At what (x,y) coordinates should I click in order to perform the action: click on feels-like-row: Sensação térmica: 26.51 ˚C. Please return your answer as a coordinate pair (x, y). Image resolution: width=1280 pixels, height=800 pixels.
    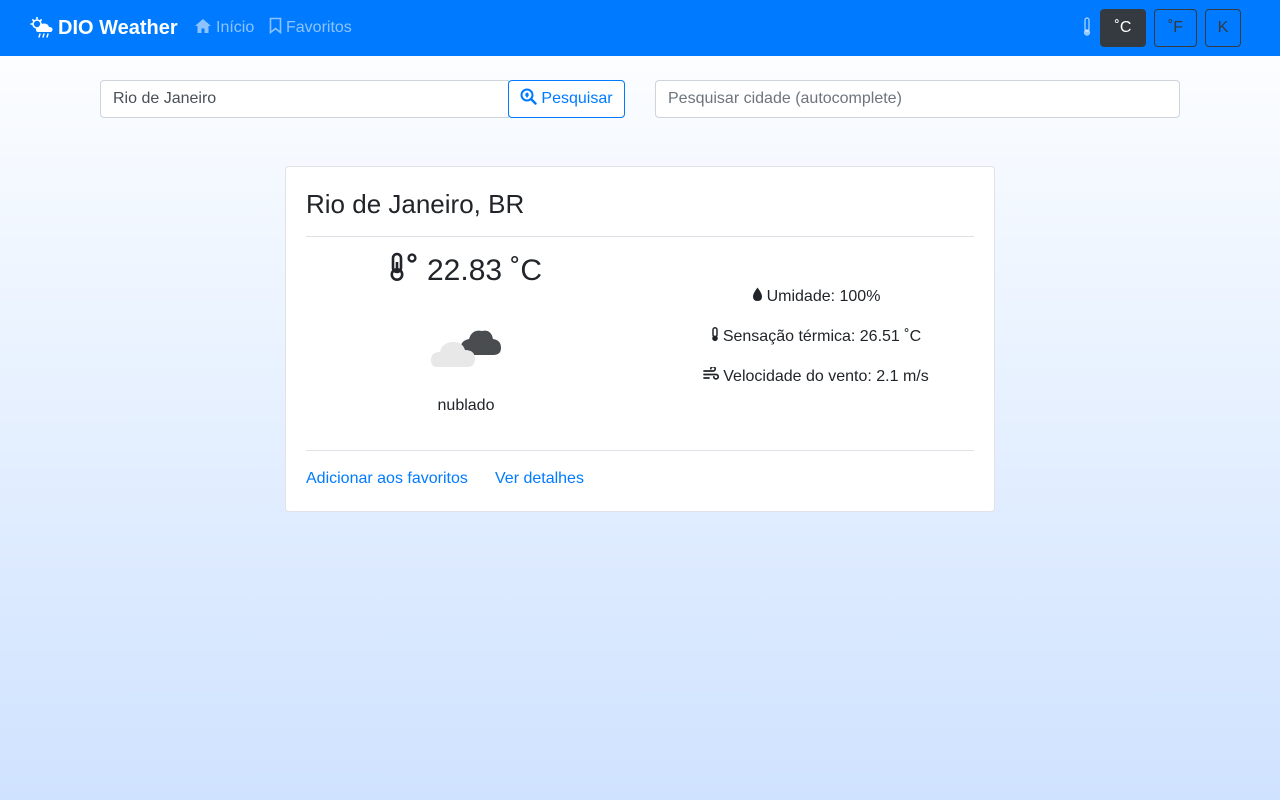
    Looking at the image, I should click on (816, 337).